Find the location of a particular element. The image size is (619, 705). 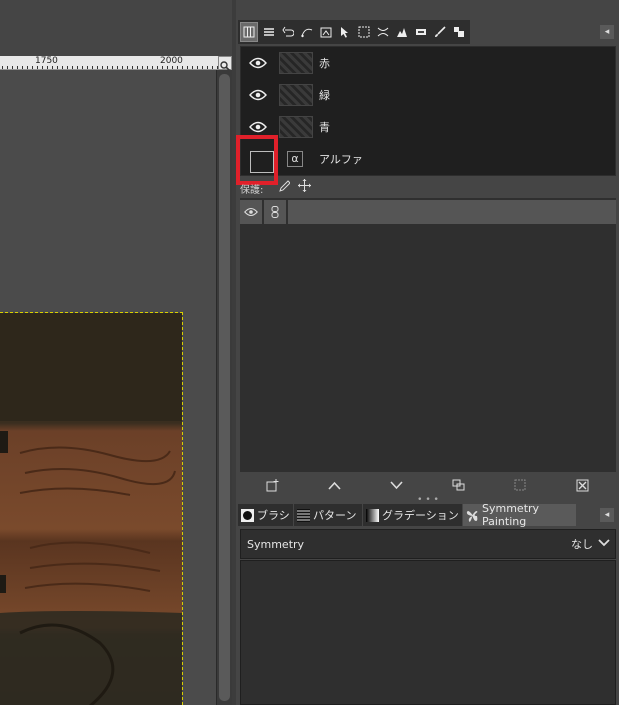

scrollbar-thumb is located at coordinates (224, 387).